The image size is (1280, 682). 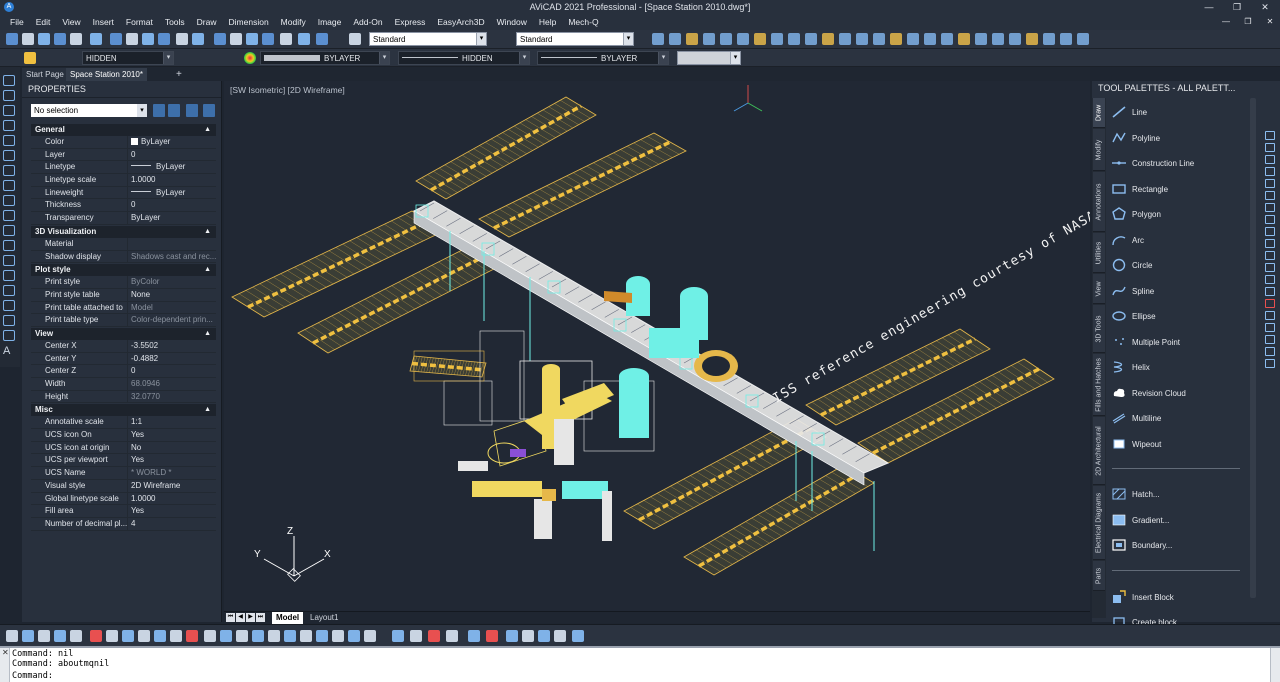 I want to click on property-value: Yes, so click(x=172, y=511).